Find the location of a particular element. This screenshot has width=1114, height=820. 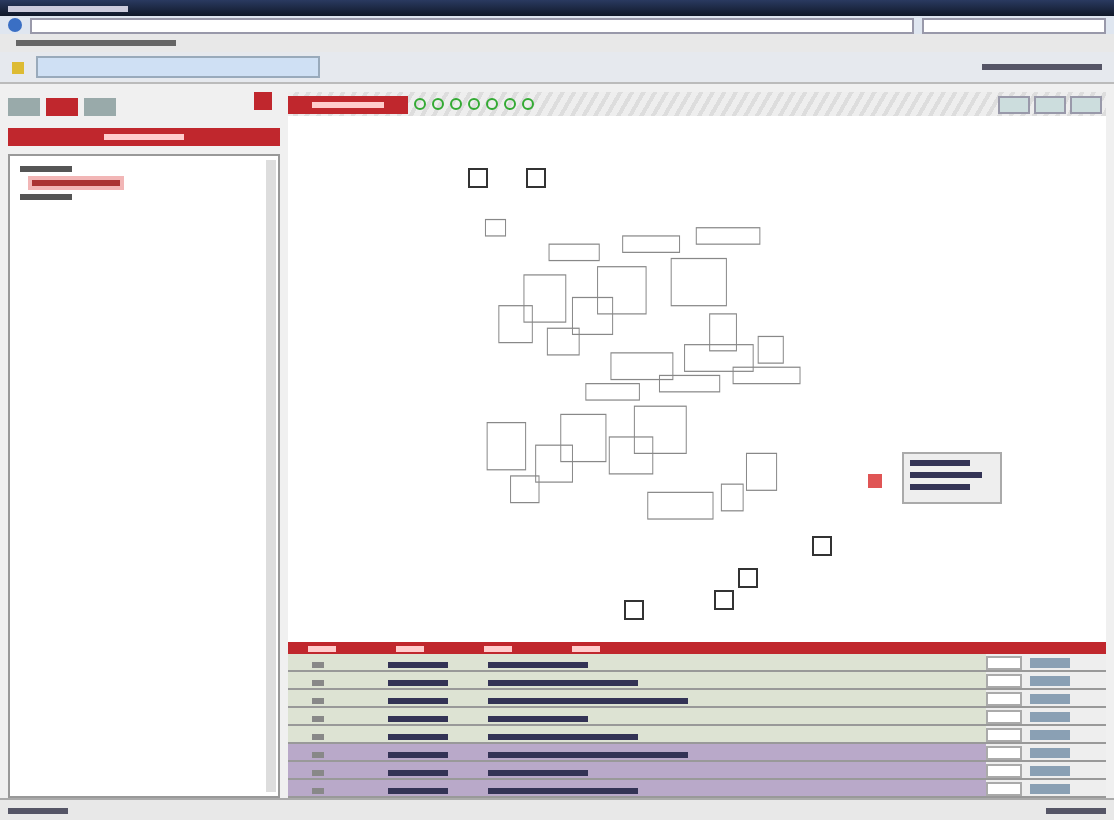

parts-marker is located at coordinates (875, 480).